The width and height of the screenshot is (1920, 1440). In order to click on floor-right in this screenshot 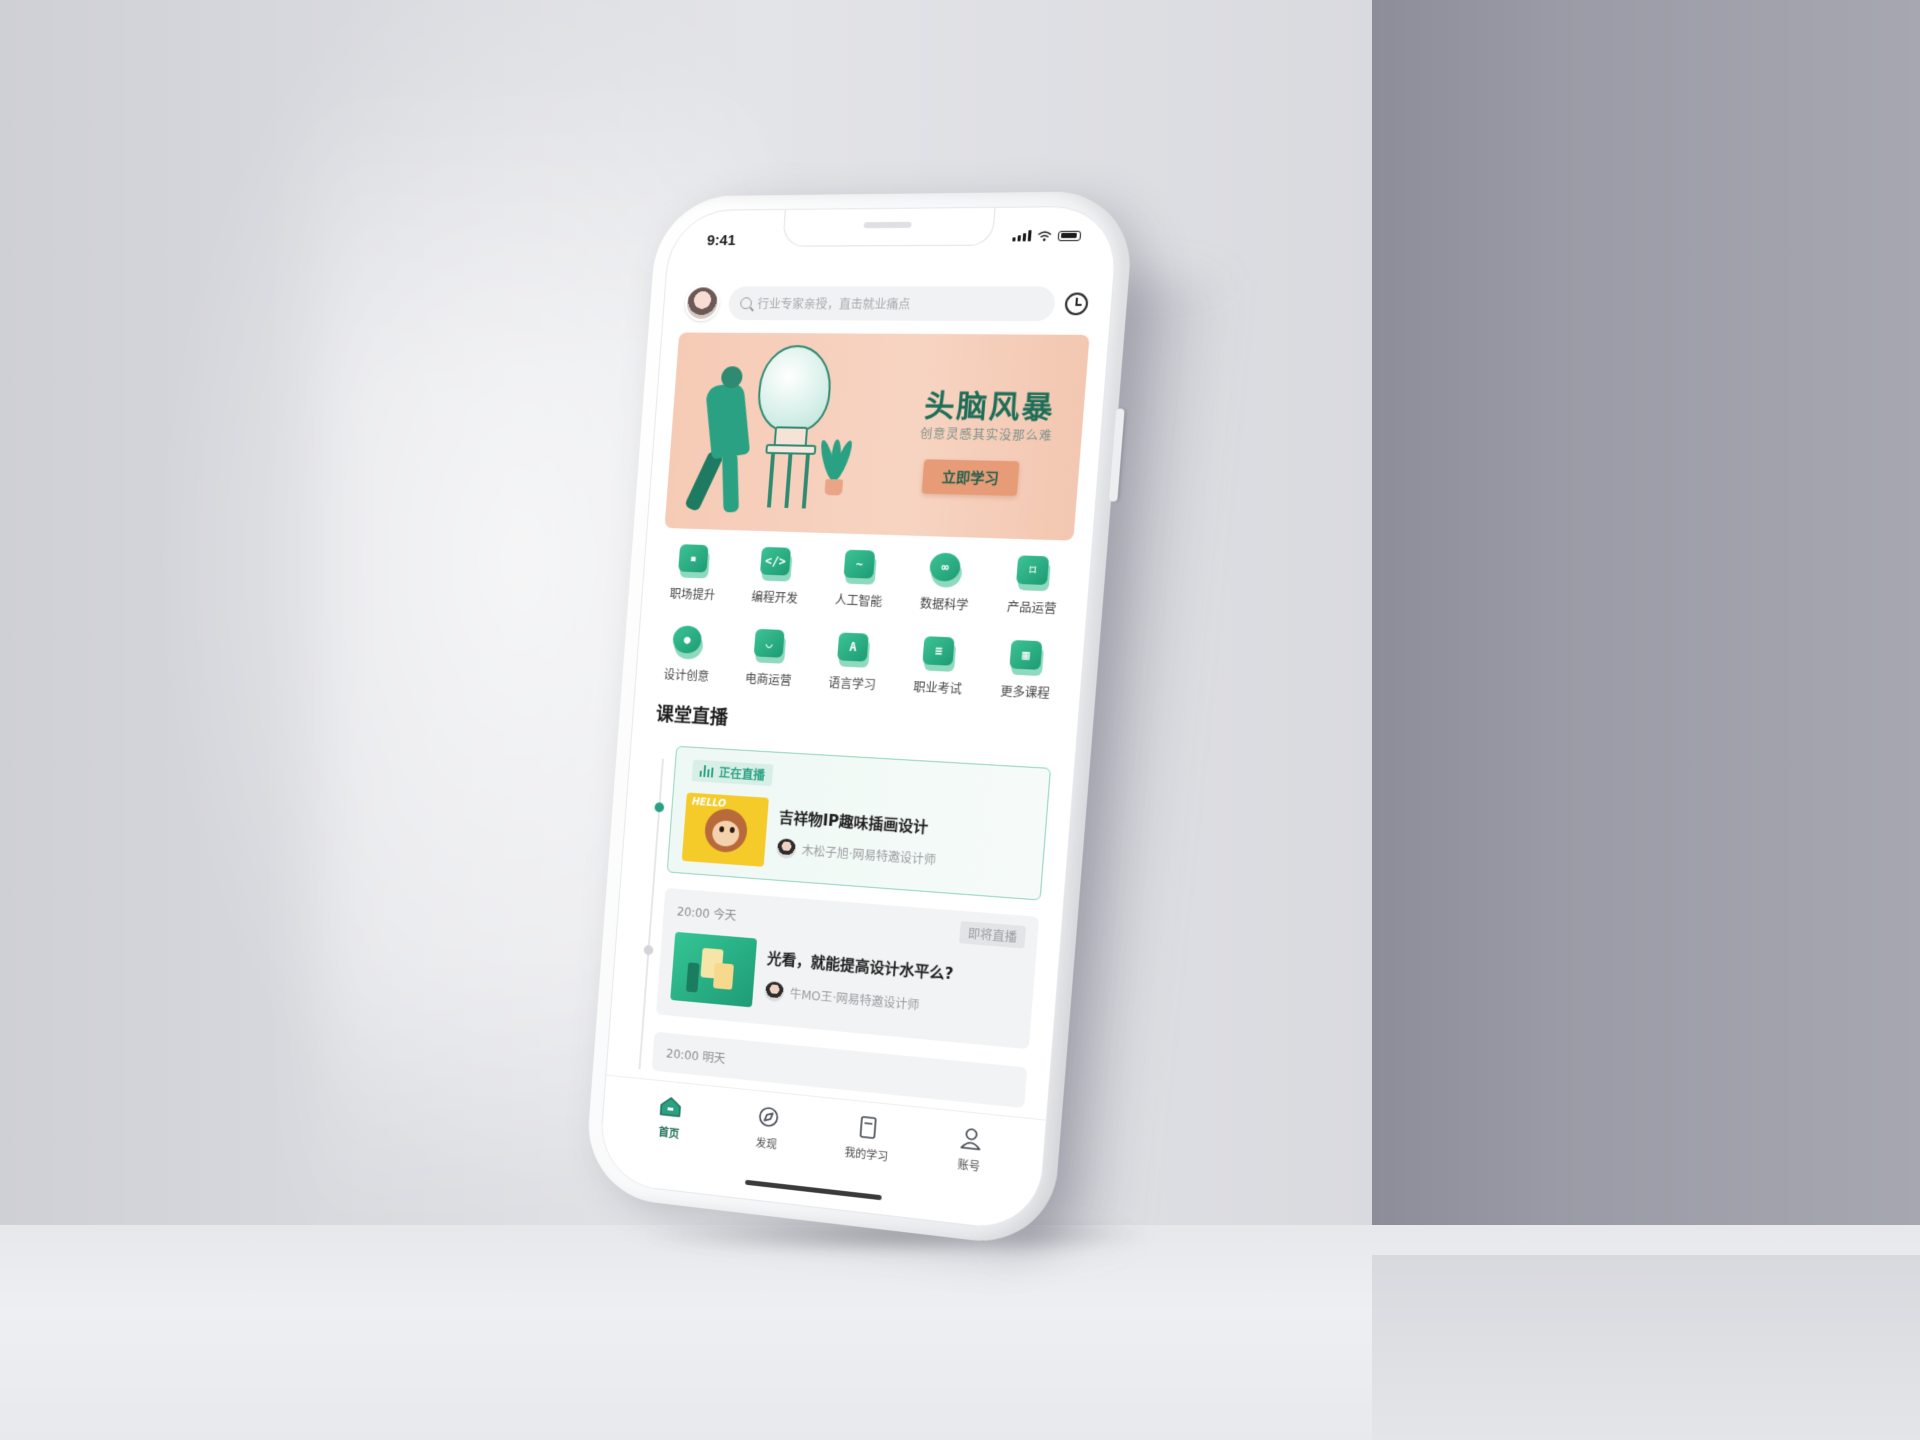, I will do `click(1646, 1347)`.